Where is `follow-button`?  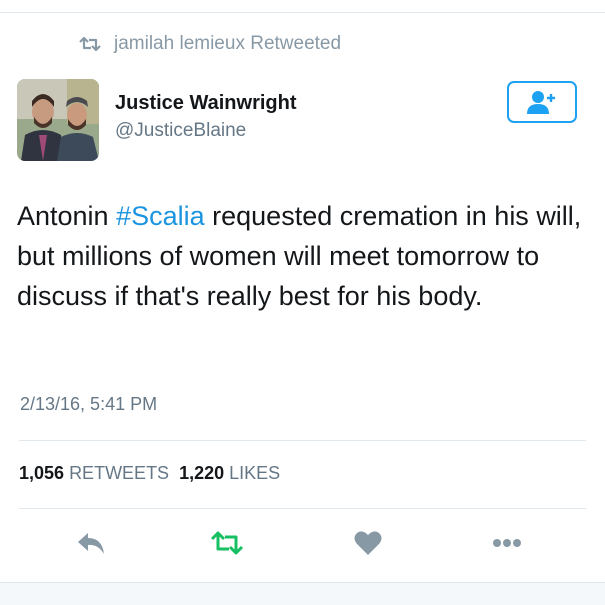 follow-button is located at coordinates (542, 102).